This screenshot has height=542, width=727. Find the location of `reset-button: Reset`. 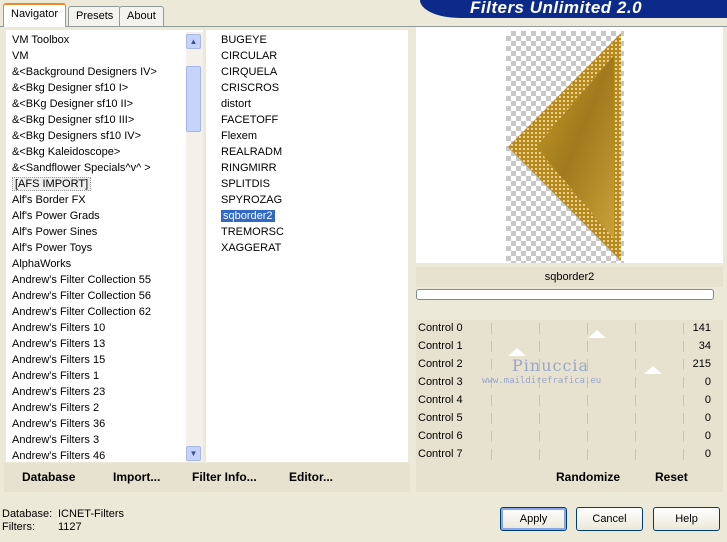

reset-button: Reset is located at coordinates (671, 477).